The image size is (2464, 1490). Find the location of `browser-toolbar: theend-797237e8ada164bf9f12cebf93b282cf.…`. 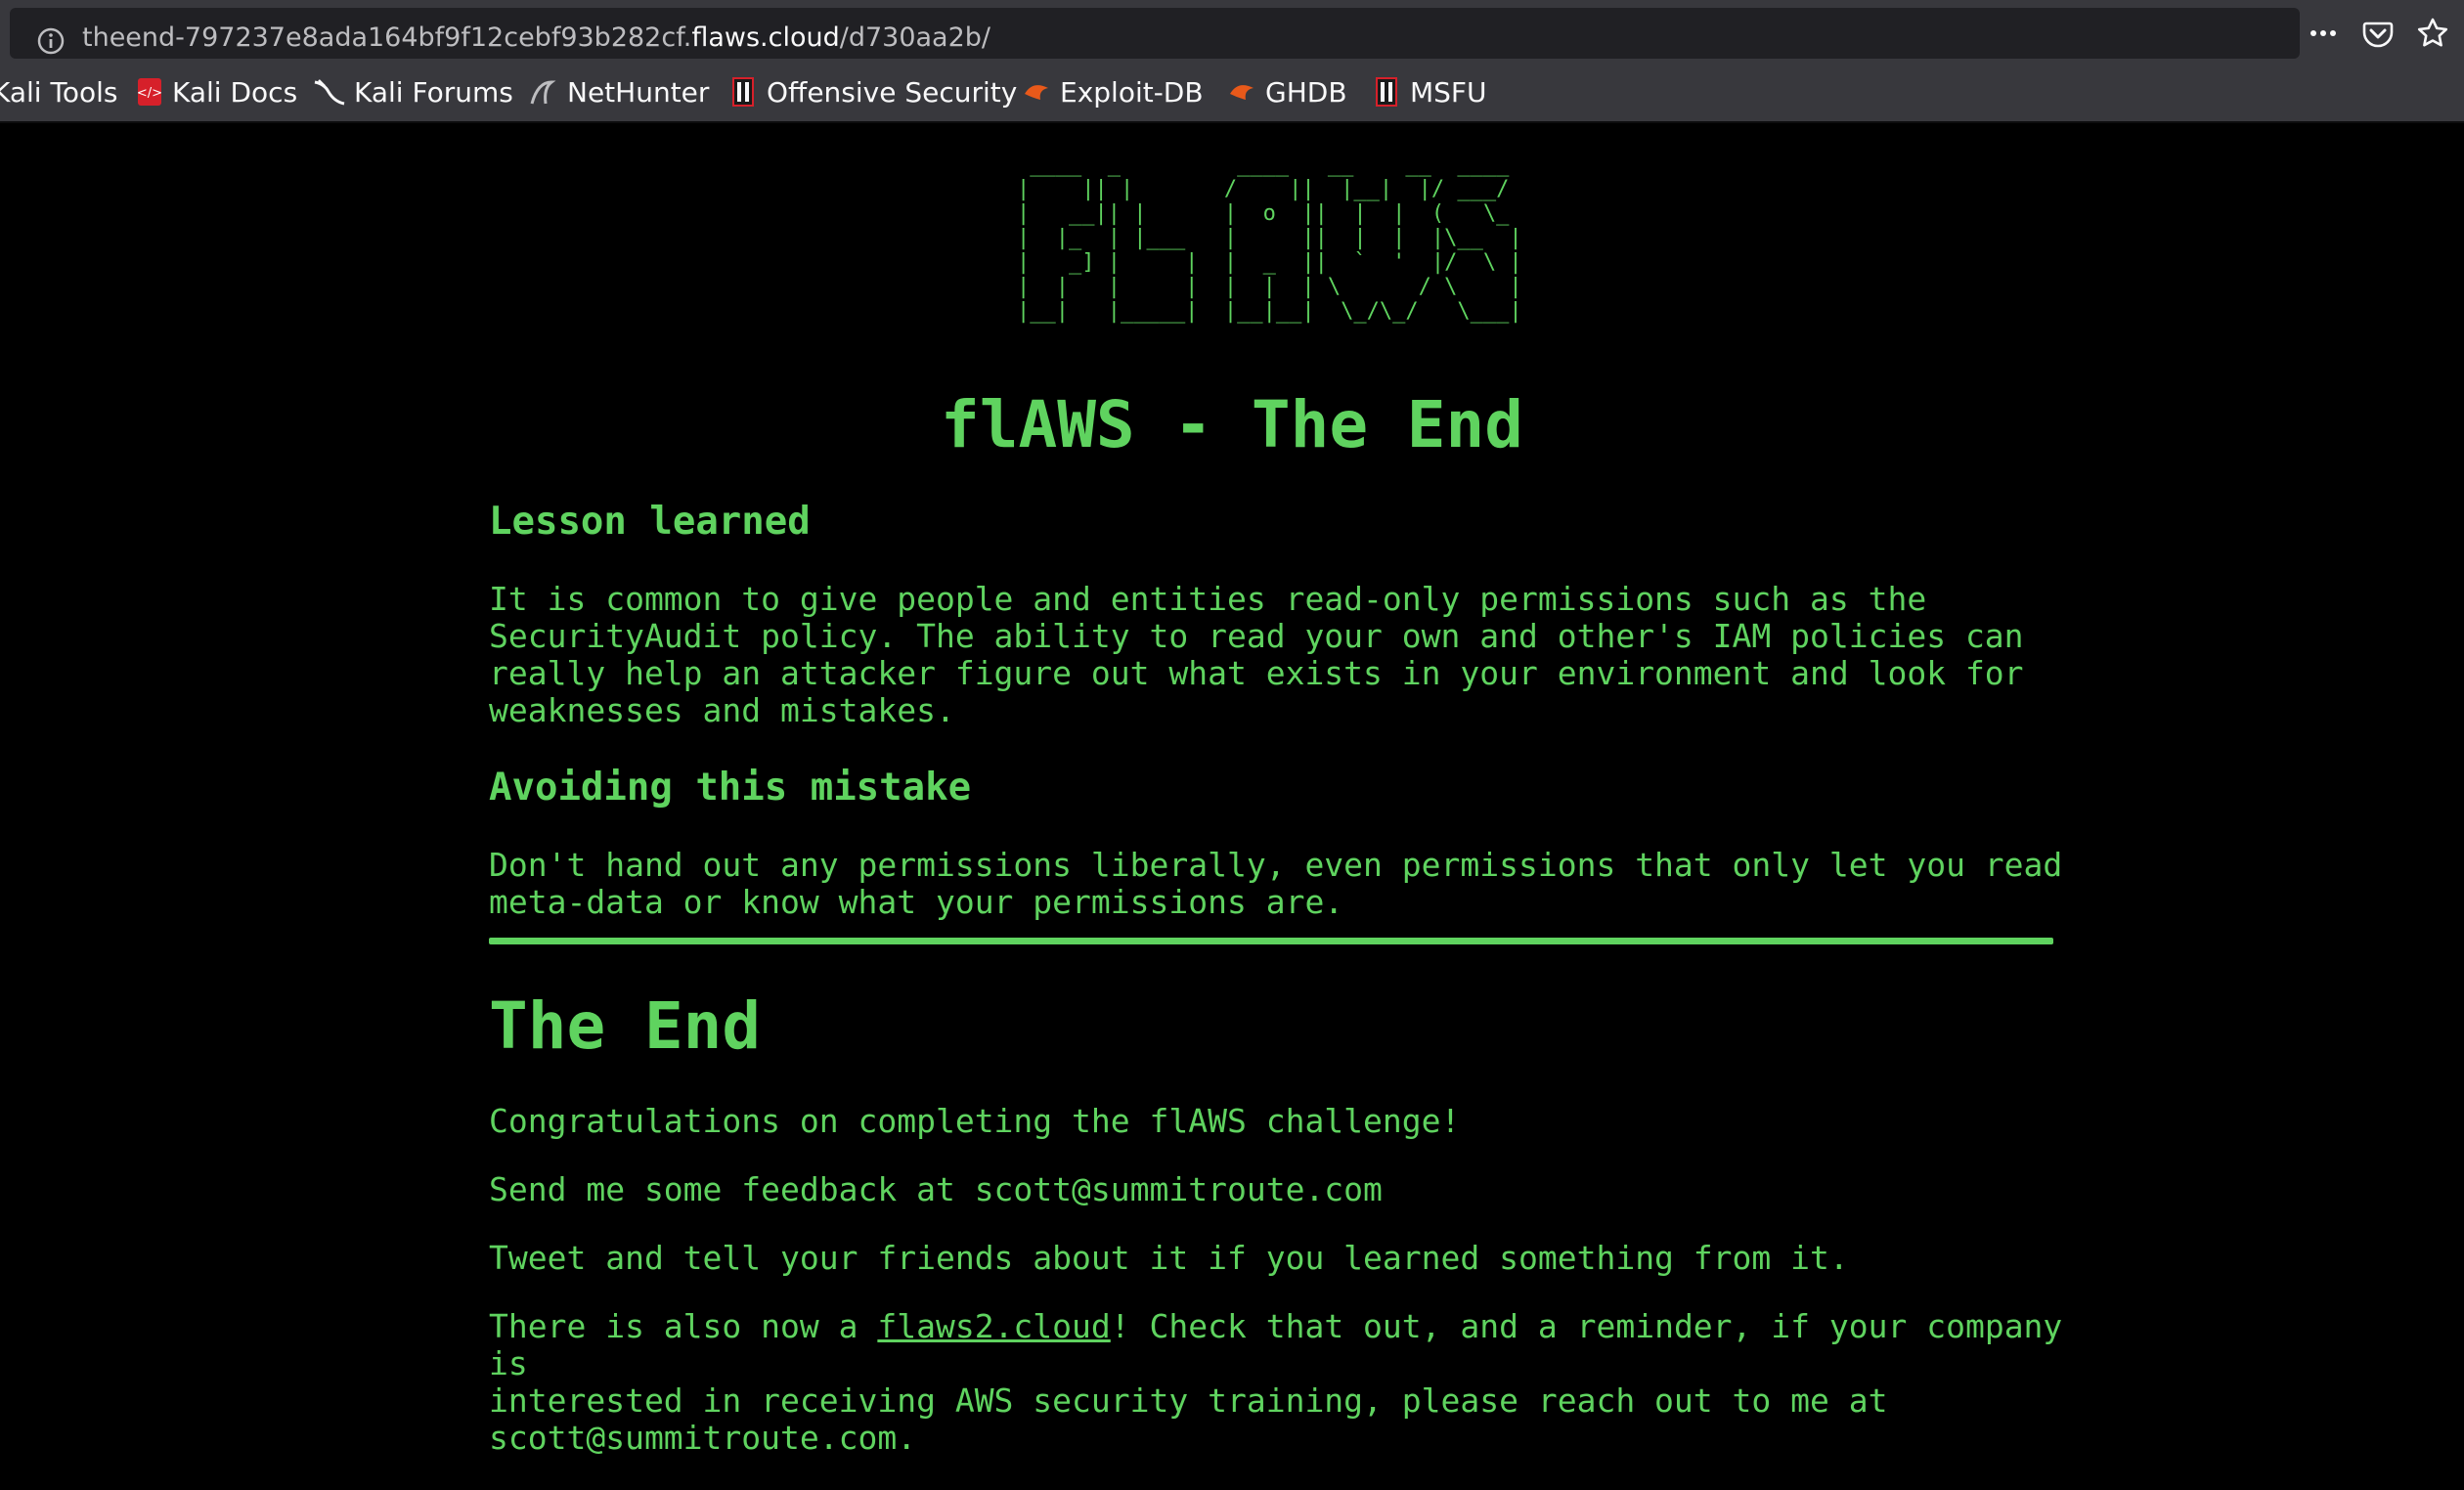

browser-toolbar: theend-797237e8ada164bf9f12cebf93b282cf.… is located at coordinates (1232, 33).